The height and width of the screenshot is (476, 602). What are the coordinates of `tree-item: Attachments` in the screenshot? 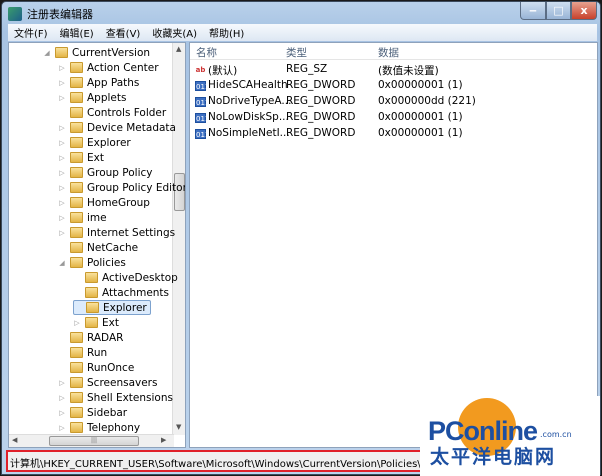 It's located at (122, 292).